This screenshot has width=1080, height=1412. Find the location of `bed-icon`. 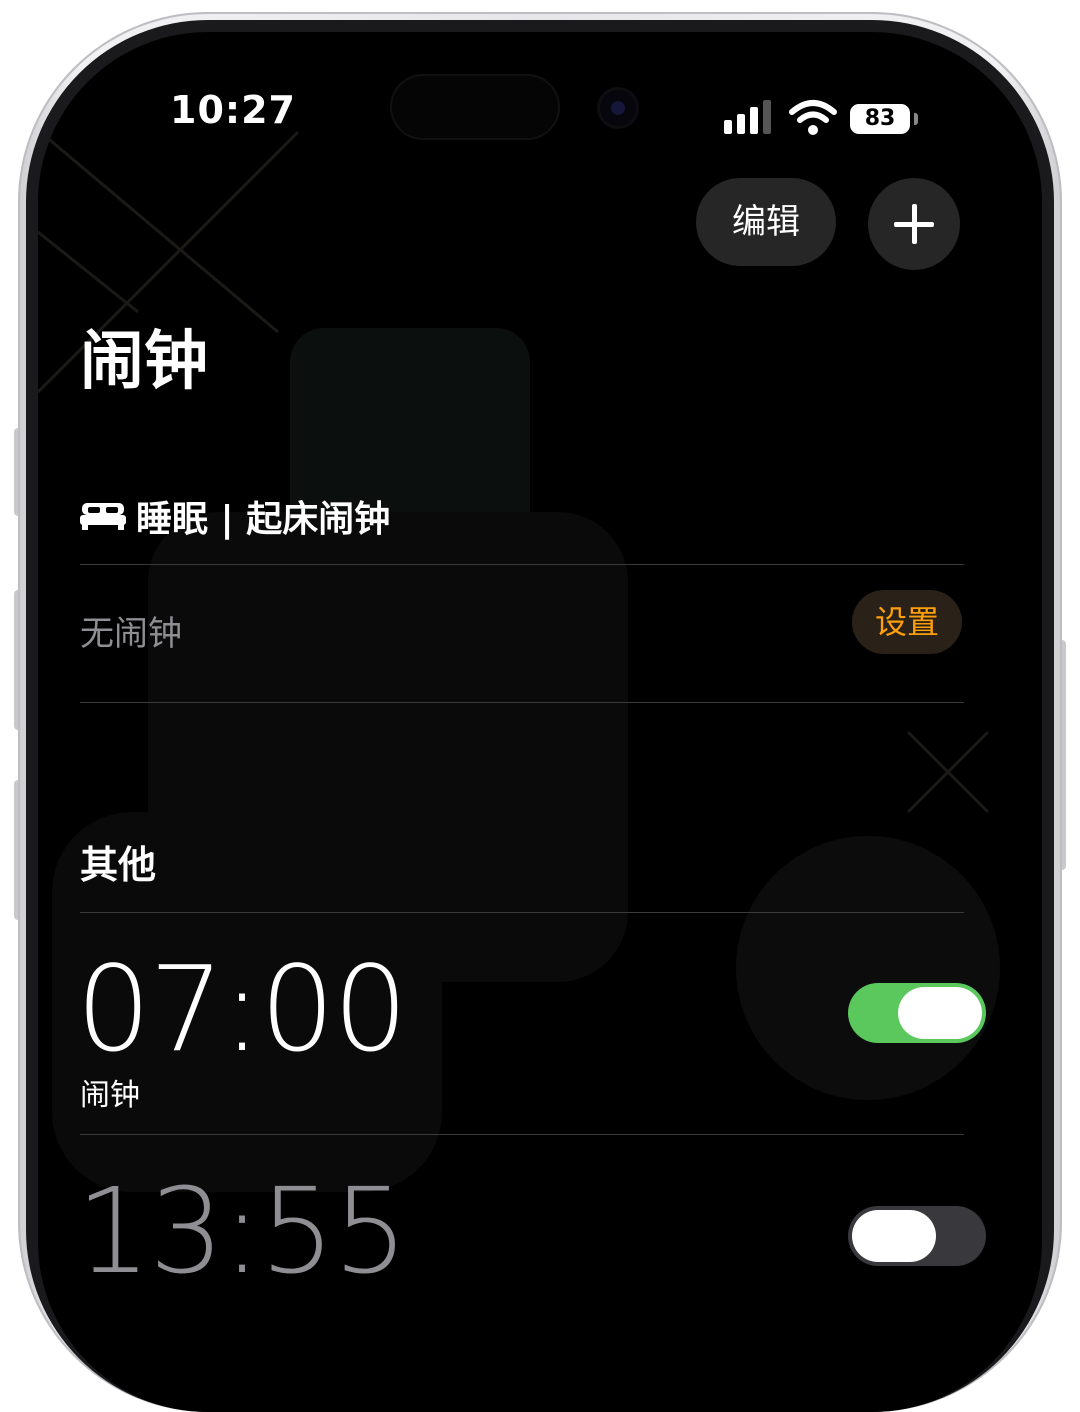

bed-icon is located at coordinates (103, 516).